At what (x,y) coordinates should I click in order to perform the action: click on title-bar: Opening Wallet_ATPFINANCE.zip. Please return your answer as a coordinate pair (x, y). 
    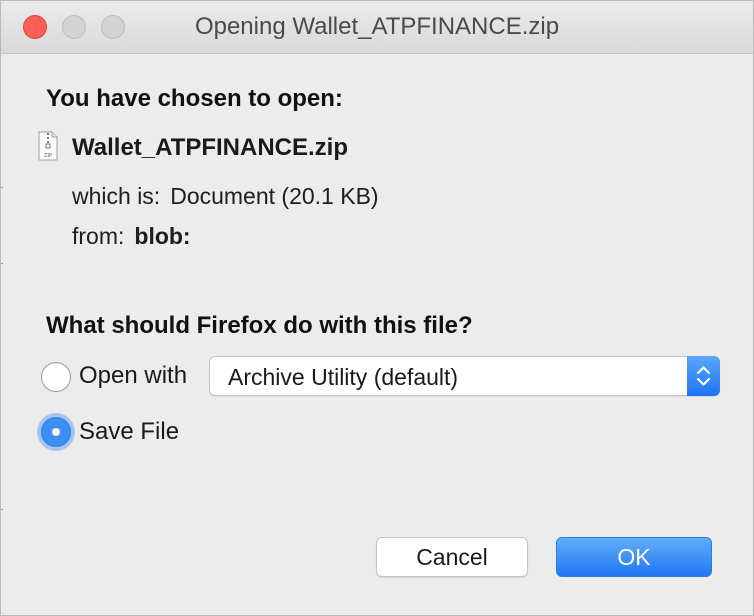
    Looking at the image, I should click on (377, 27).